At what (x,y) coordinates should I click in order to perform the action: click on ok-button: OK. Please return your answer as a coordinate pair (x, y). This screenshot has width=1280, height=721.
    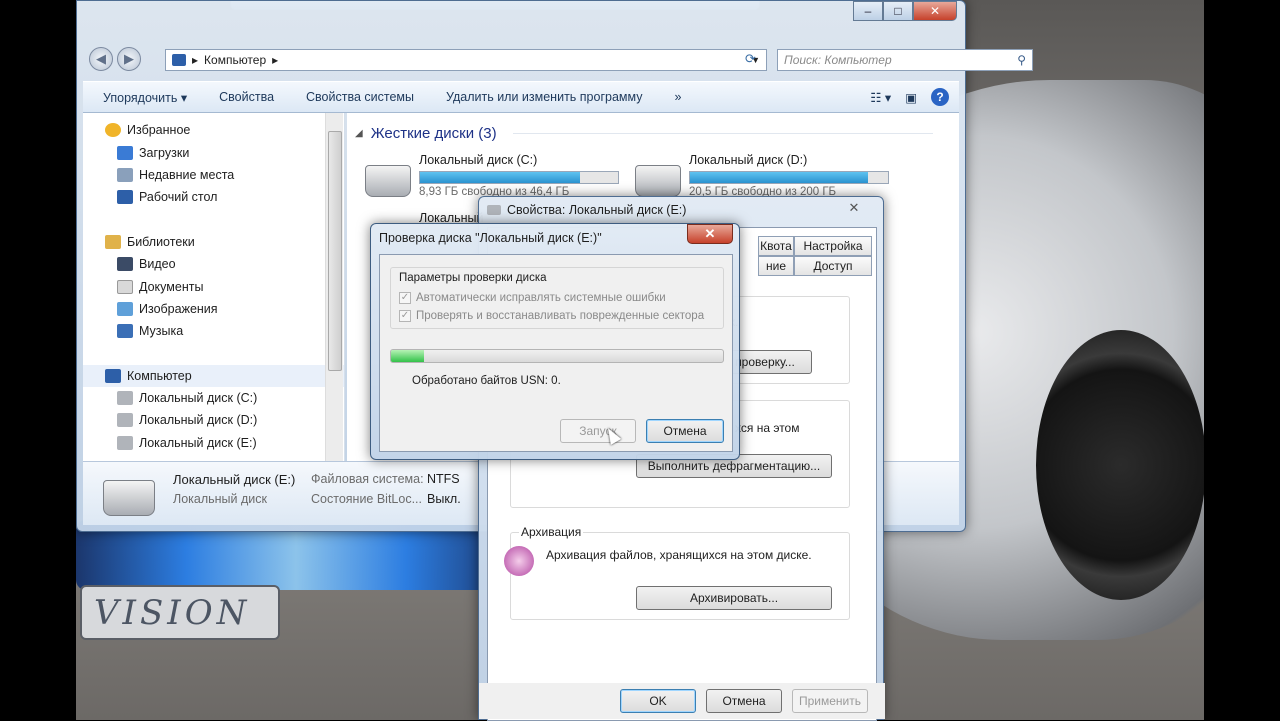
    Looking at the image, I should click on (658, 701).